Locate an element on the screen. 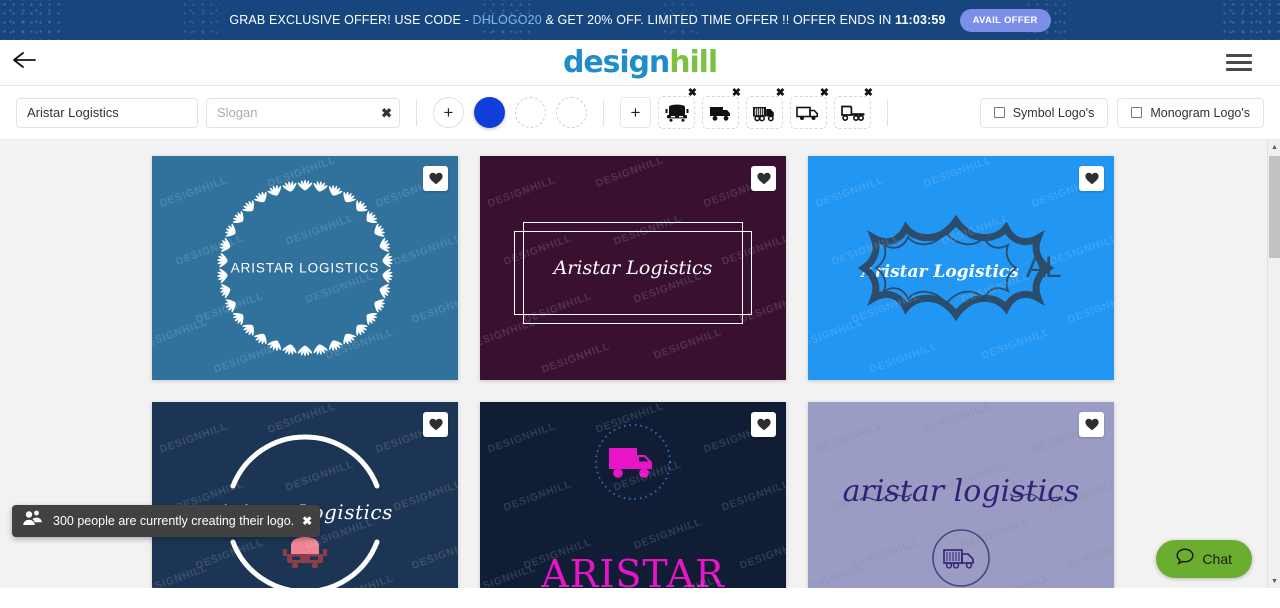  flourish-ornament-icon is located at coordinates (961, 497).